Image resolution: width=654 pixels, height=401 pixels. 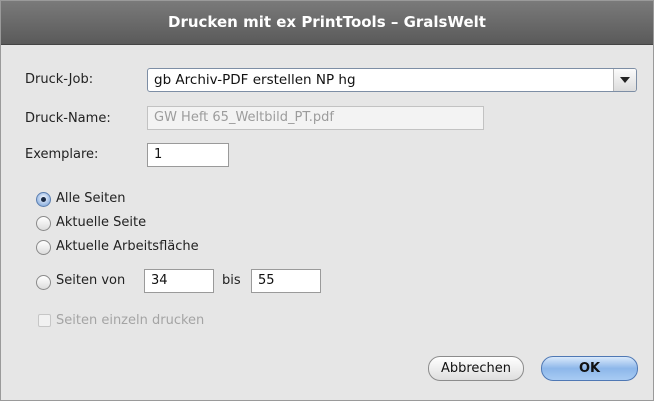 I want to click on radio-current-artboard-label: Aktuelle Arbeitsfläche, so click(x=127, y=246).